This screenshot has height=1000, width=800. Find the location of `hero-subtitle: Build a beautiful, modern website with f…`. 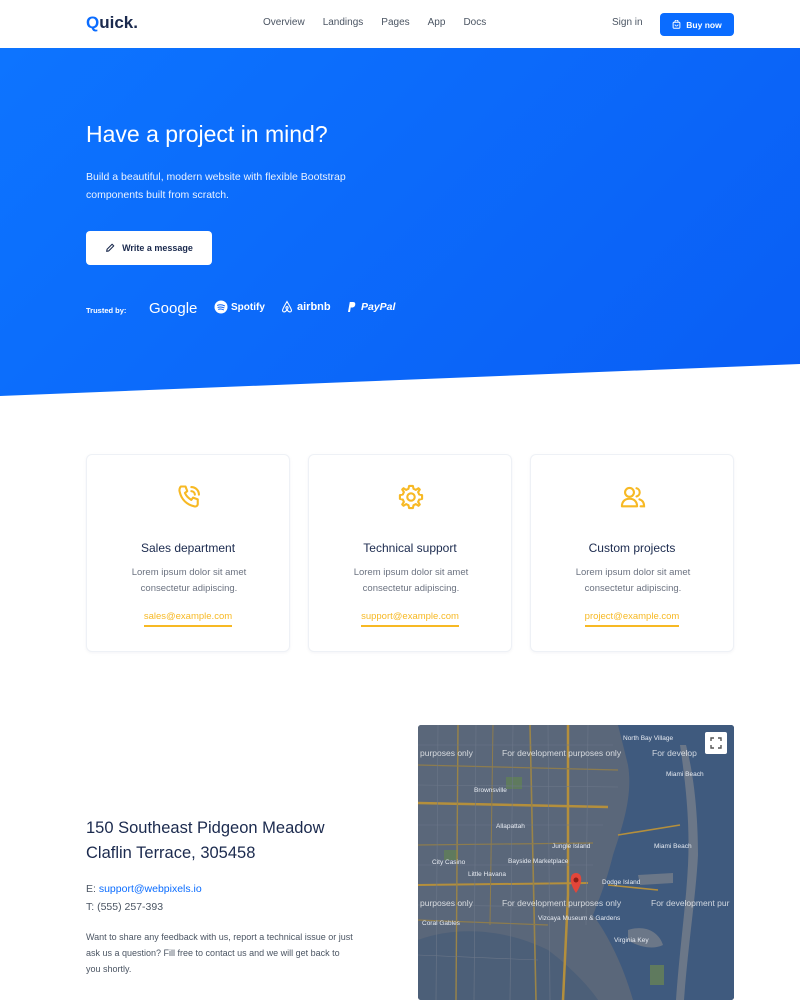

hero-subtitle: Build a beautiful, modern website with f… is located at coordinates (216, 186).